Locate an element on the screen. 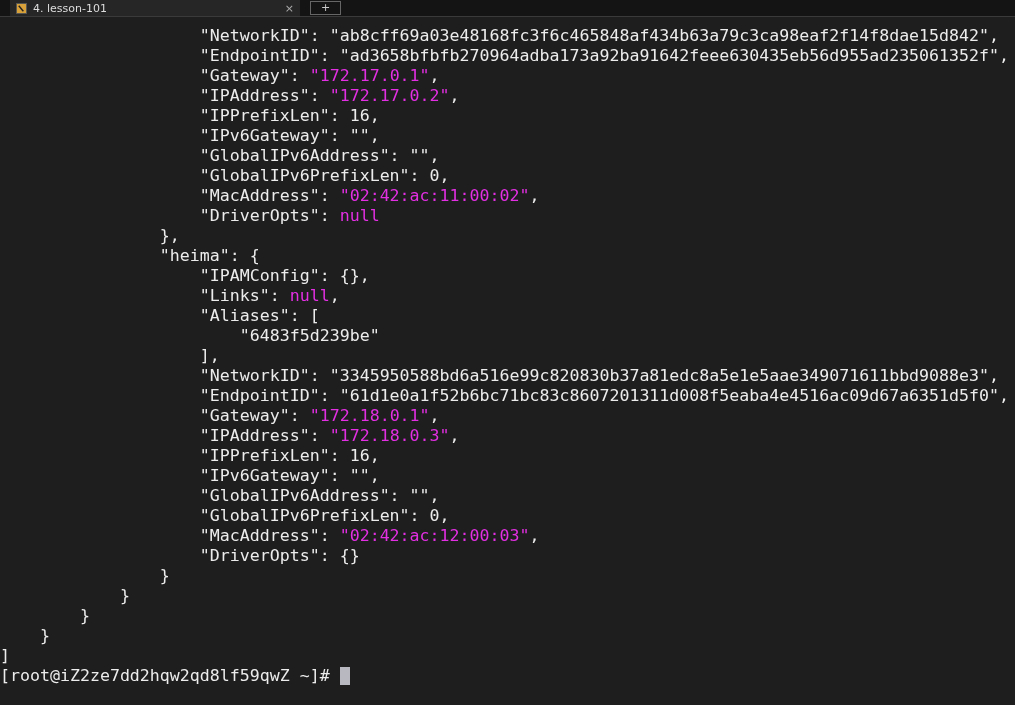  output-line: "MacAddress": "02:42:ac:11:00:02", is located at coordinates (369, 196).